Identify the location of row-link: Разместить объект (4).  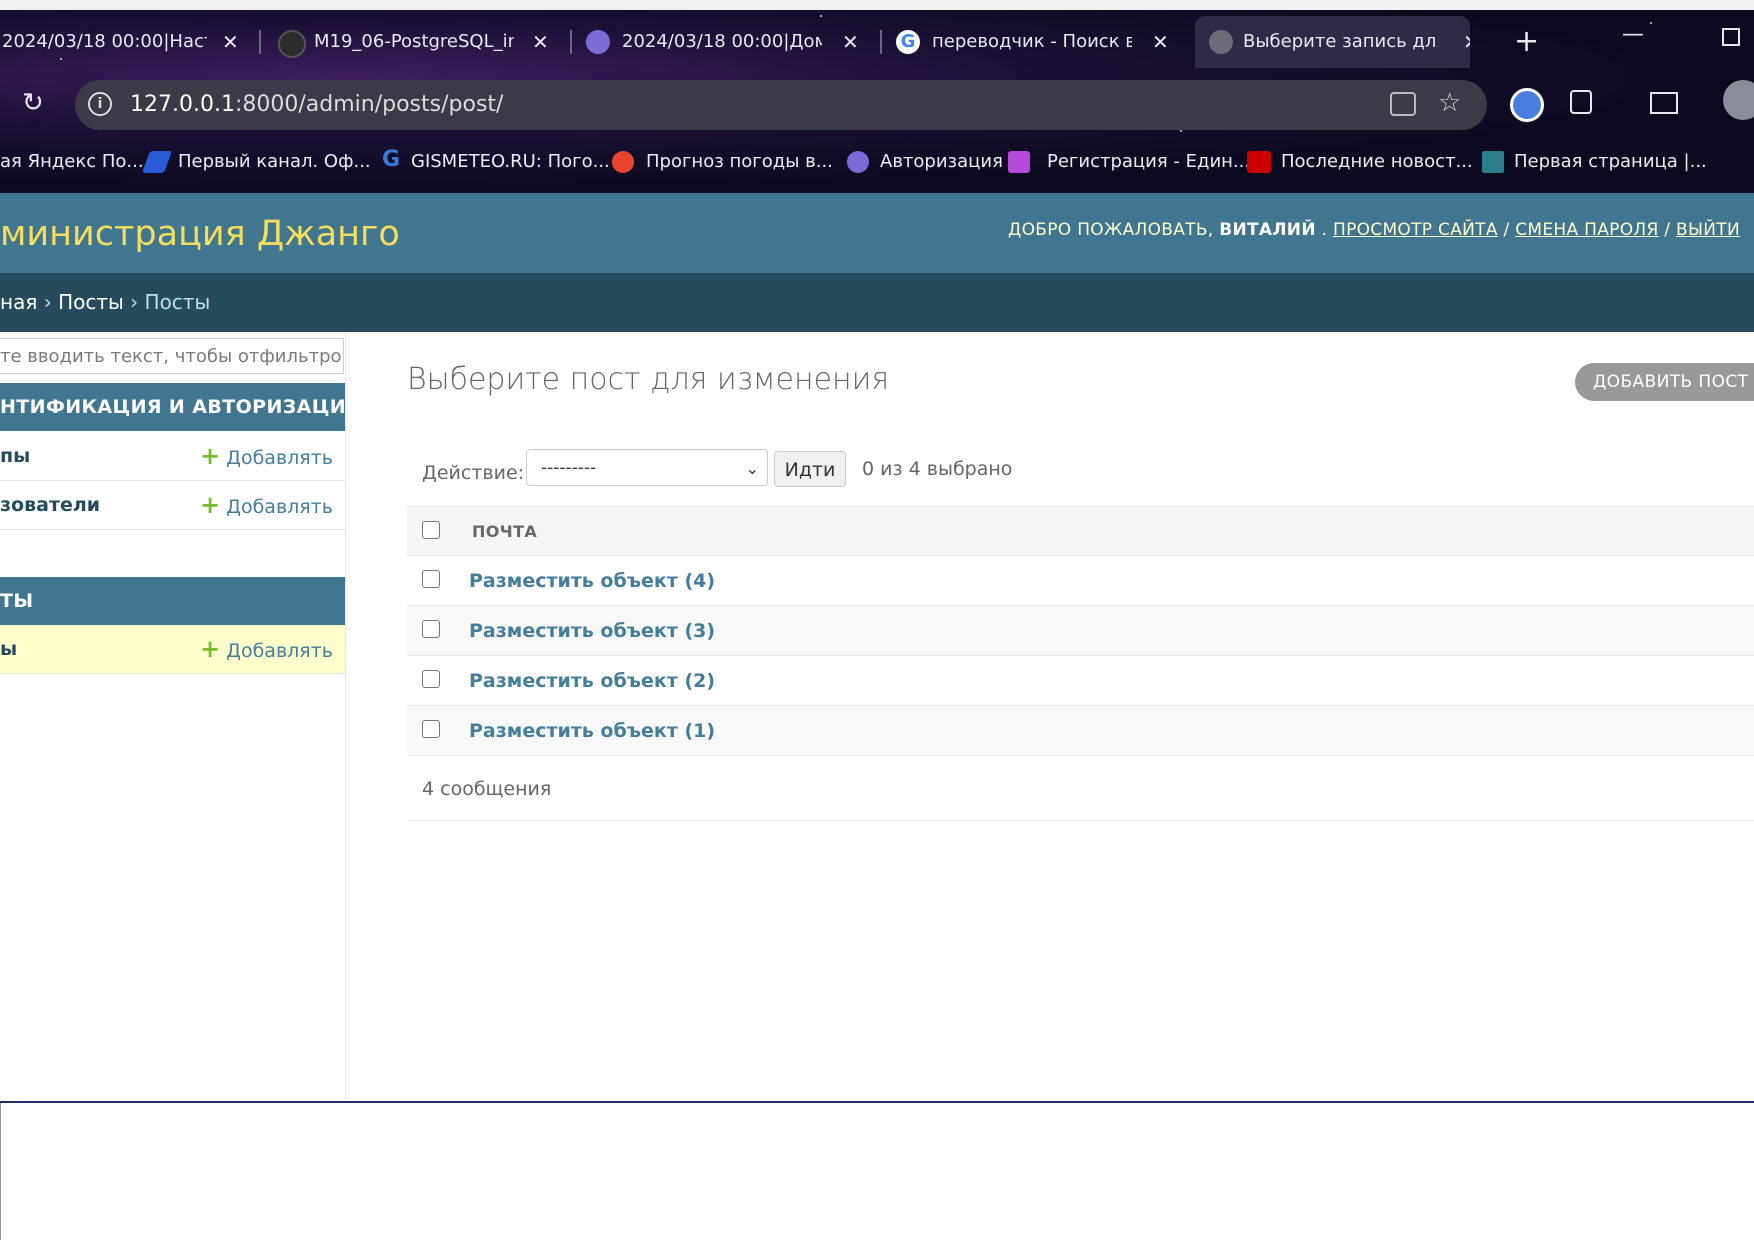
(592, 581).